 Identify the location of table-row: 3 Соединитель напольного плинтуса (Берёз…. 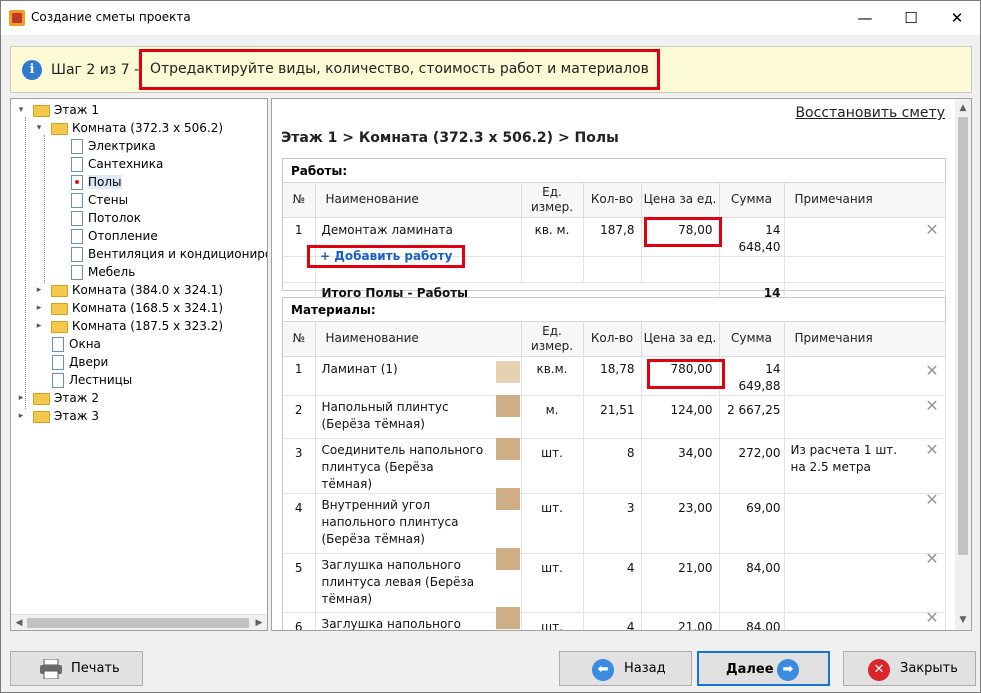
(614, 466).